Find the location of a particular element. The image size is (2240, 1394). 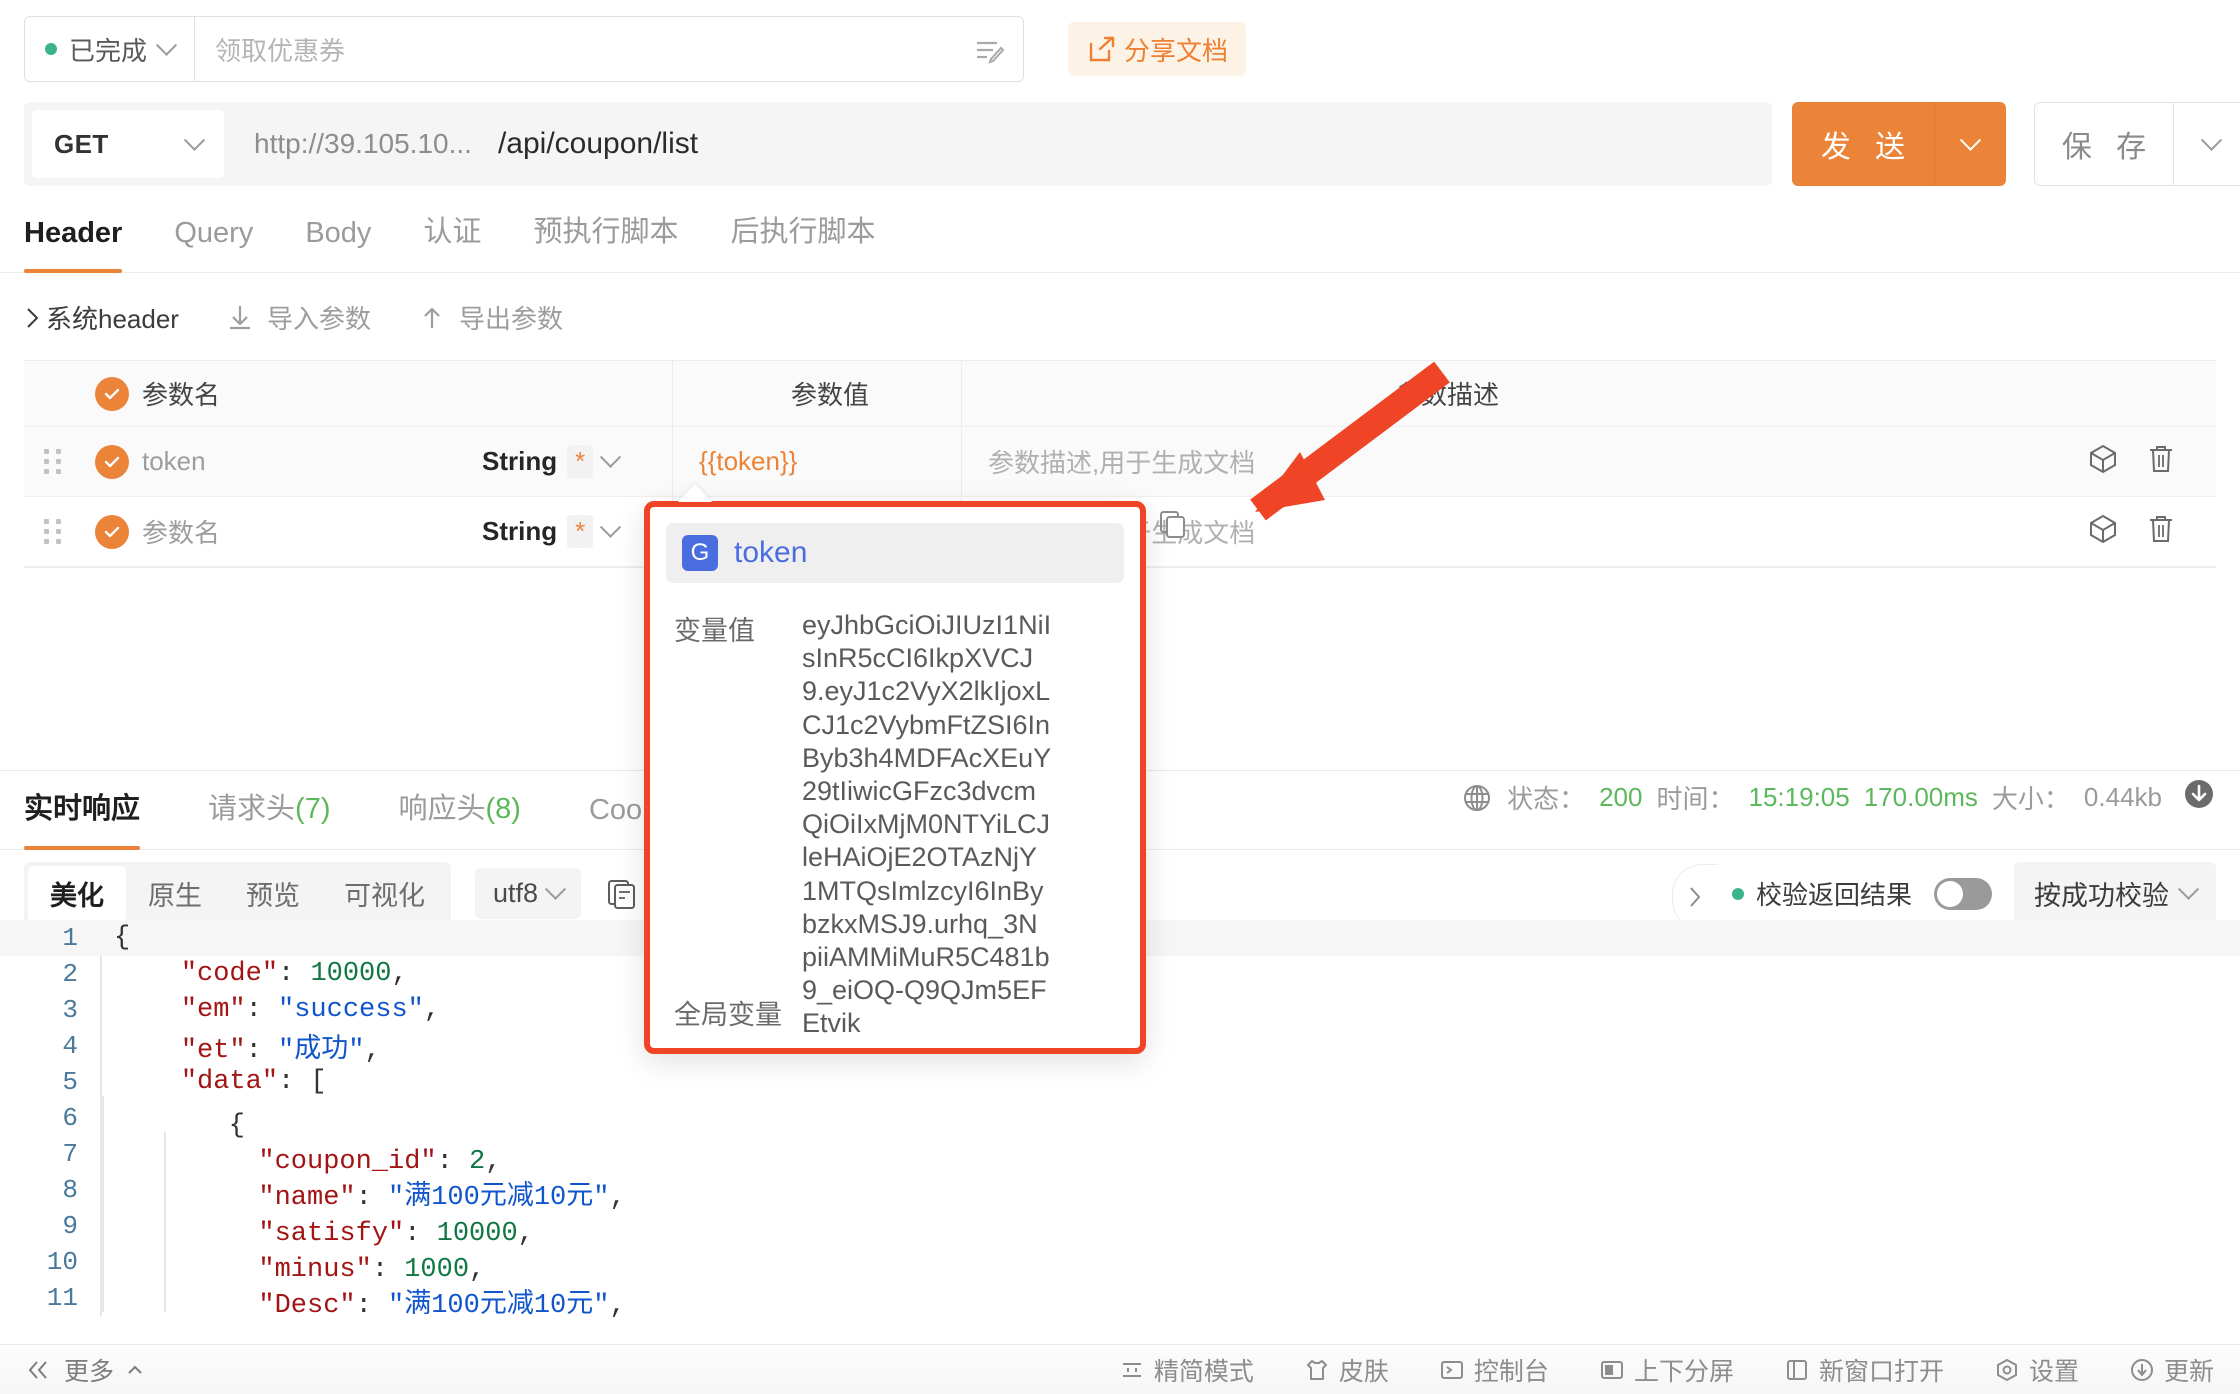

tab-response-headers: 响应头(8) is located at coordinates (459, 817).